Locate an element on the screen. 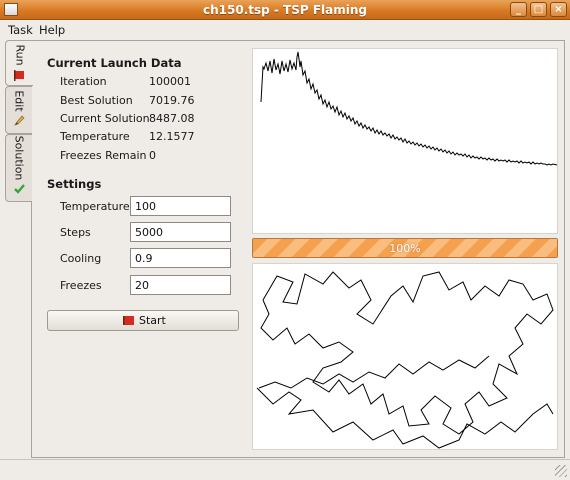  freezes-input is located at coordinates (180, 285).